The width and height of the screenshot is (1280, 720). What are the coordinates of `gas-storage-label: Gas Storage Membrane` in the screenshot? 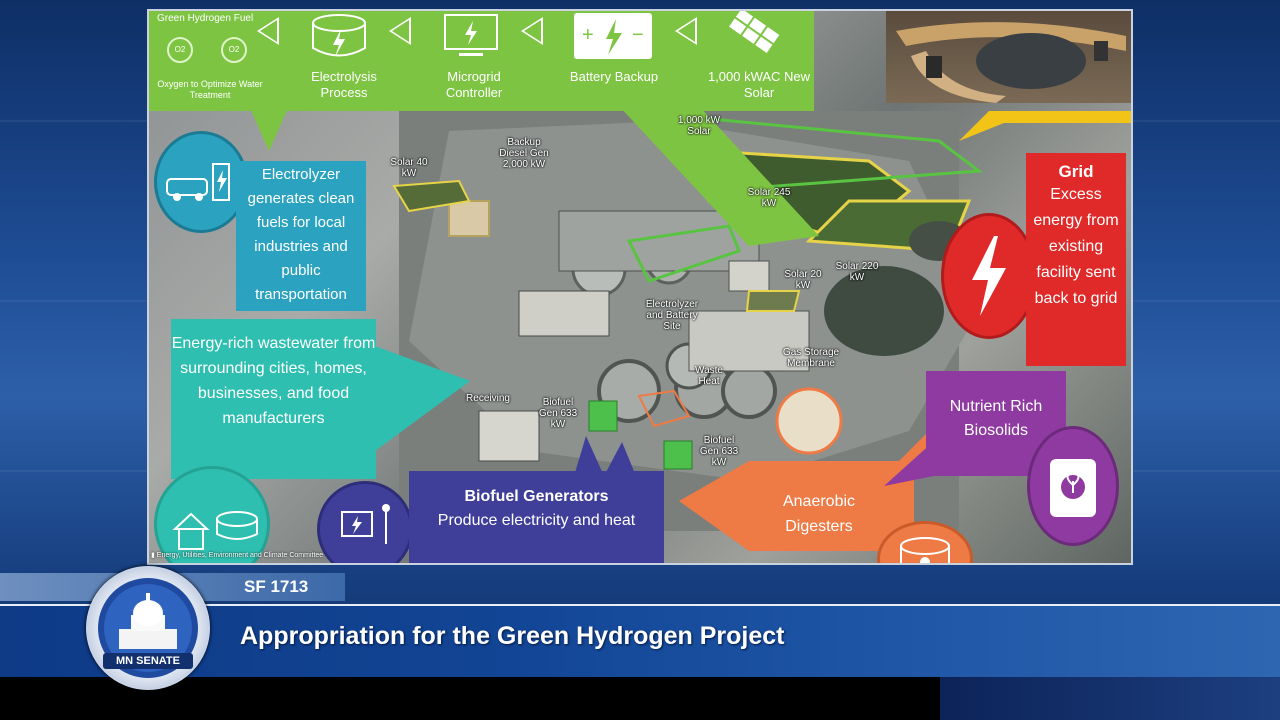 It's located at (811, 358).